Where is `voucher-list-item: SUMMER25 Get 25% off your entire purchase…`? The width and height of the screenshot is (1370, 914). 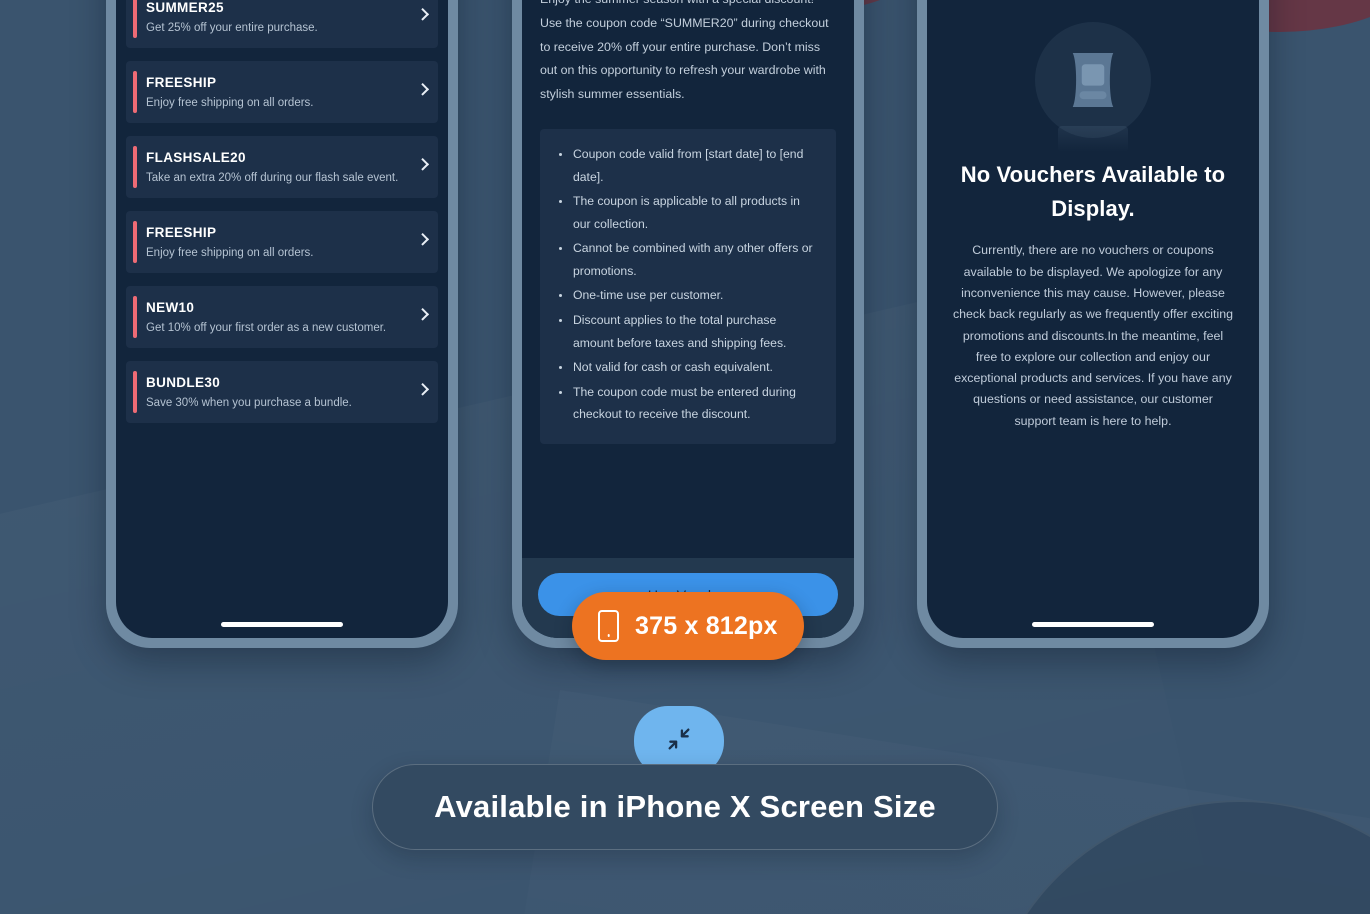 voucher-list-item: SUMMER25 Get 25% off your entire purchase… is located at coordinates (282, 24).